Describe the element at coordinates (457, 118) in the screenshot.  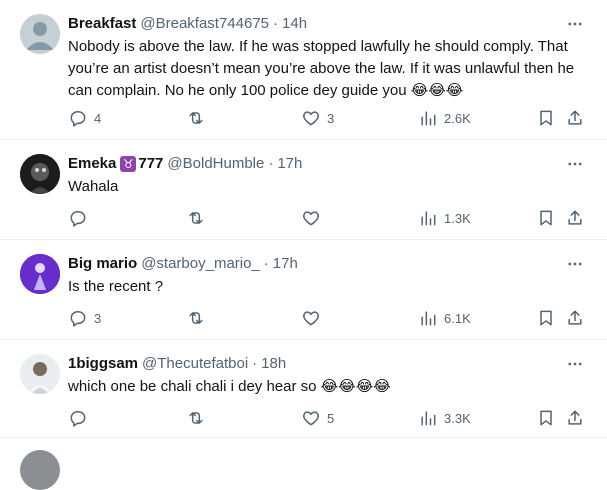
I see `view-count: 2.6K` at that location.